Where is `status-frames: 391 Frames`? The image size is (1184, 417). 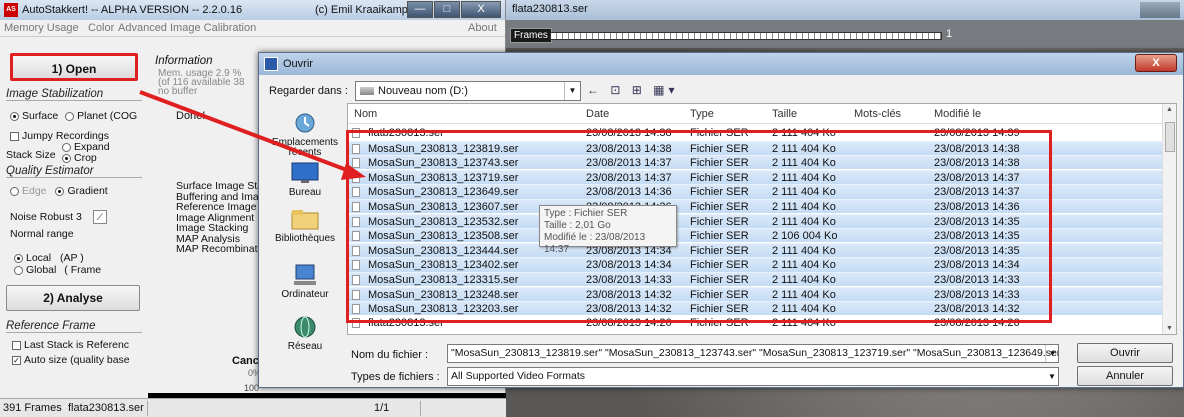
status-frames: 391 Frames is located at coordinates (32, 408).